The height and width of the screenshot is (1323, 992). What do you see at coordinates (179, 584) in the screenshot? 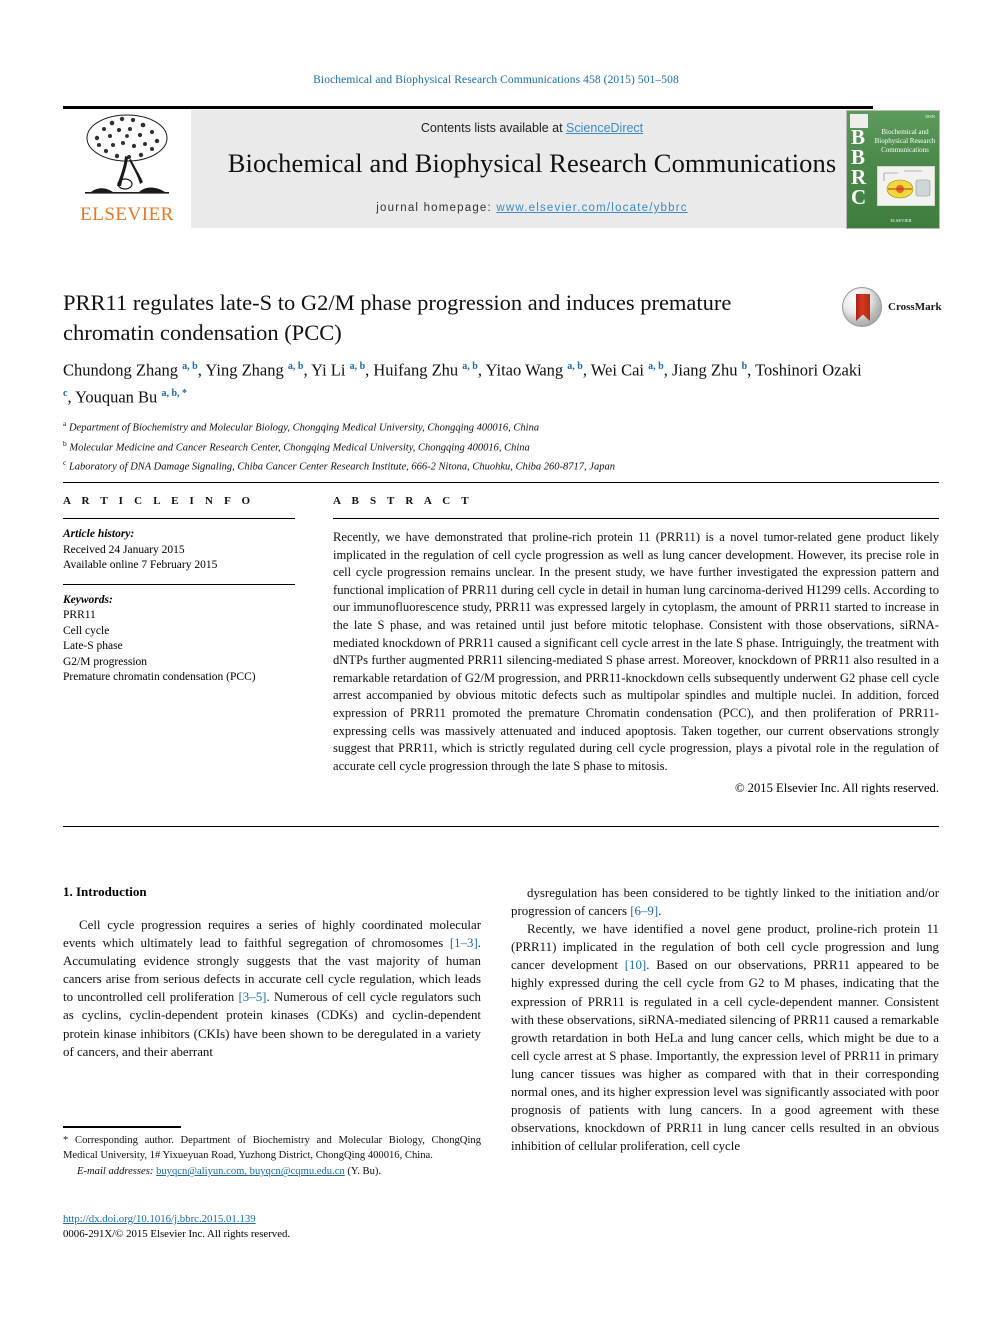
I see `keywords-rule` at bounding box center [179, 584].